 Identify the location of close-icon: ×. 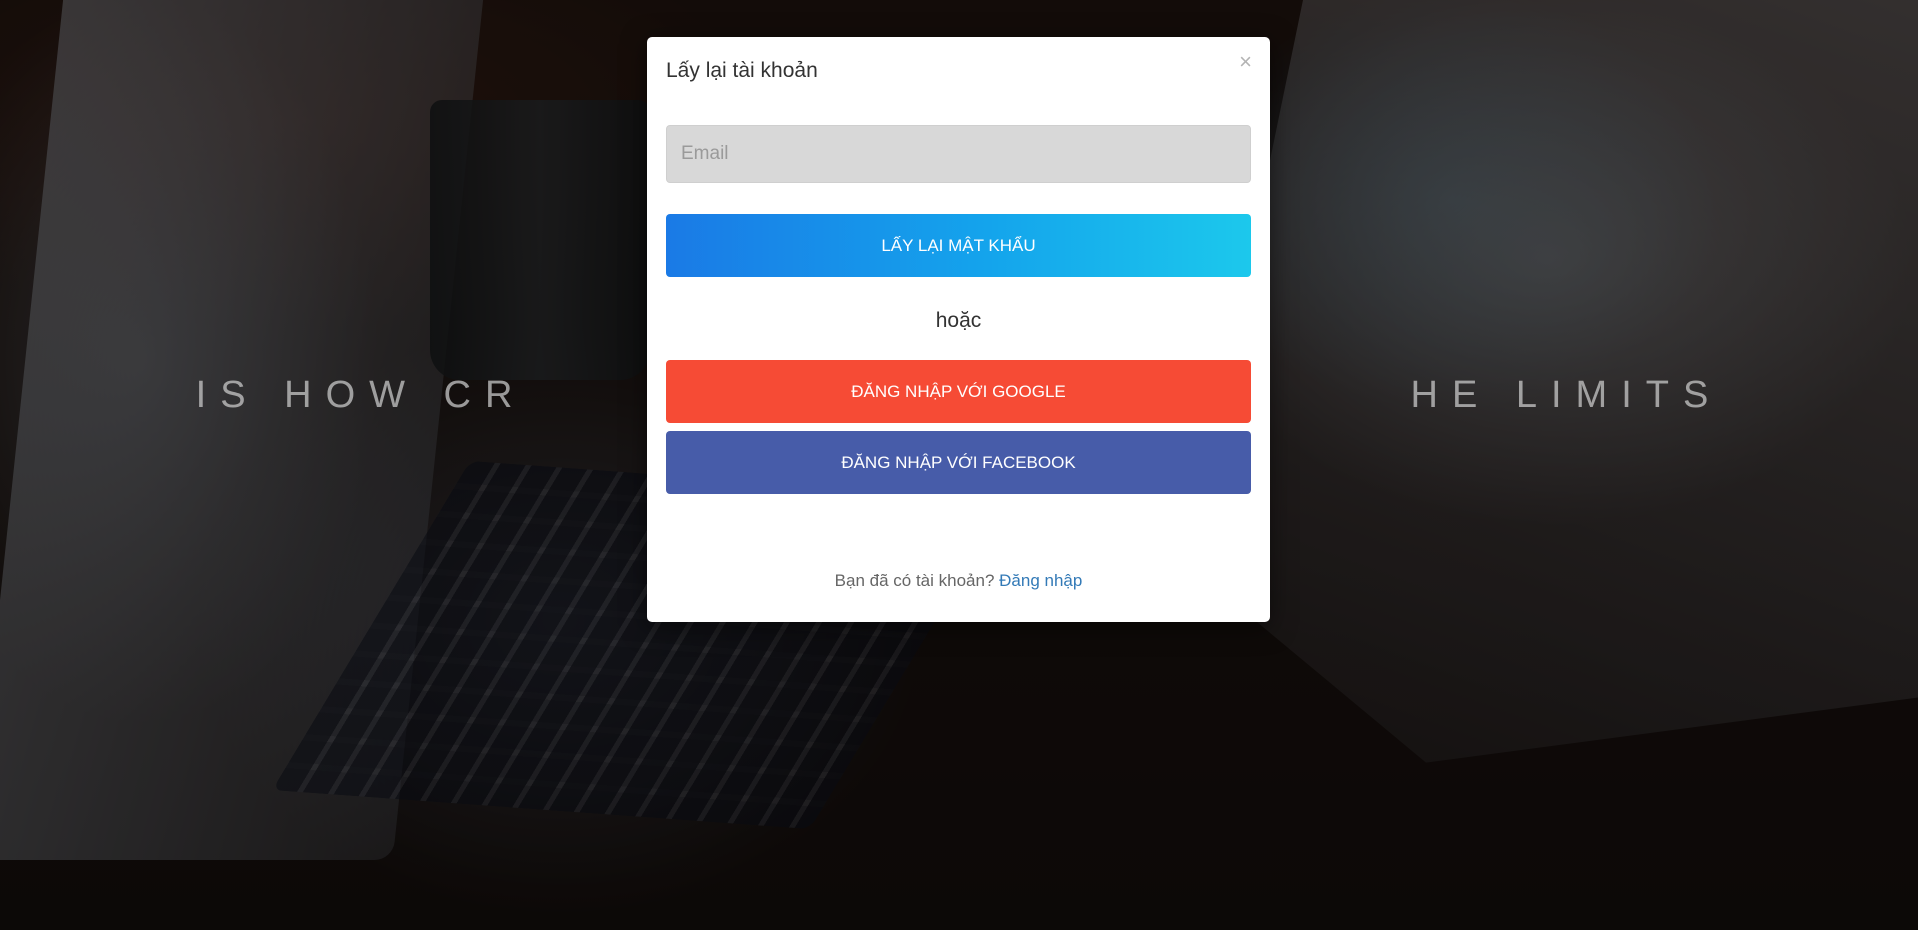
(1245, 62).